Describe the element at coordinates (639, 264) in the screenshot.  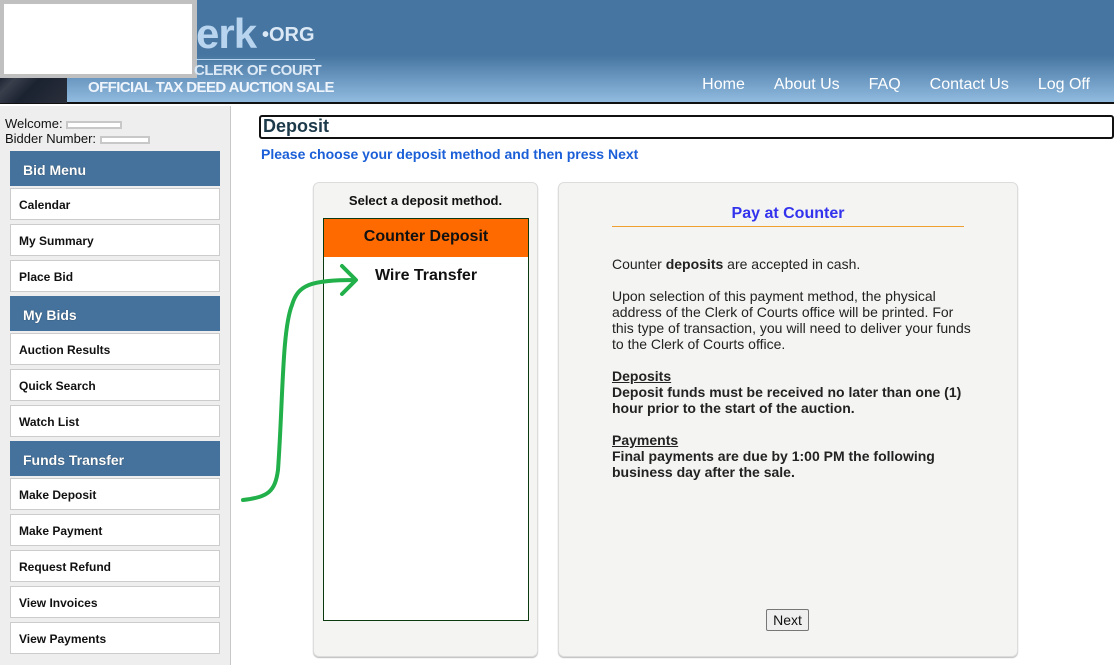
I see `detail-intro-pre: Counter` at that location.